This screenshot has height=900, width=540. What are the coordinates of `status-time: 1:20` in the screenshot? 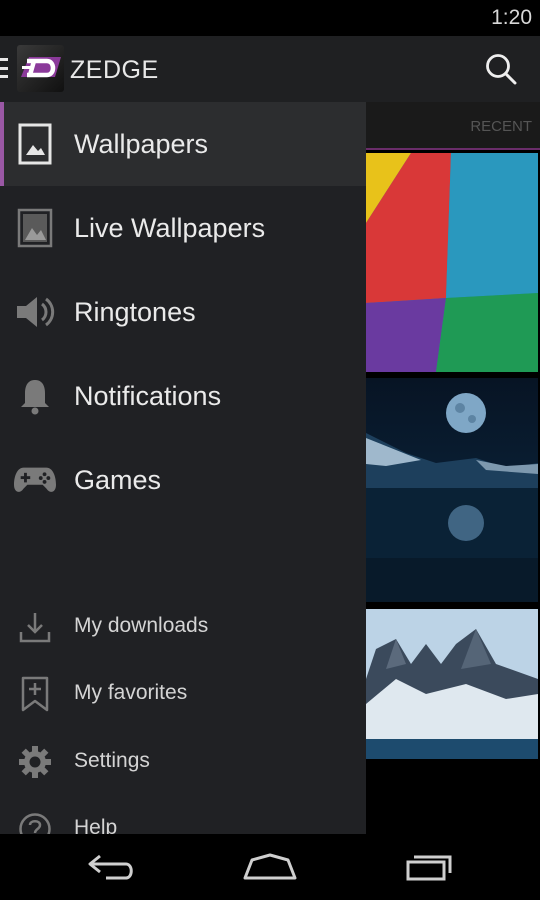 It's located at (511, 17).